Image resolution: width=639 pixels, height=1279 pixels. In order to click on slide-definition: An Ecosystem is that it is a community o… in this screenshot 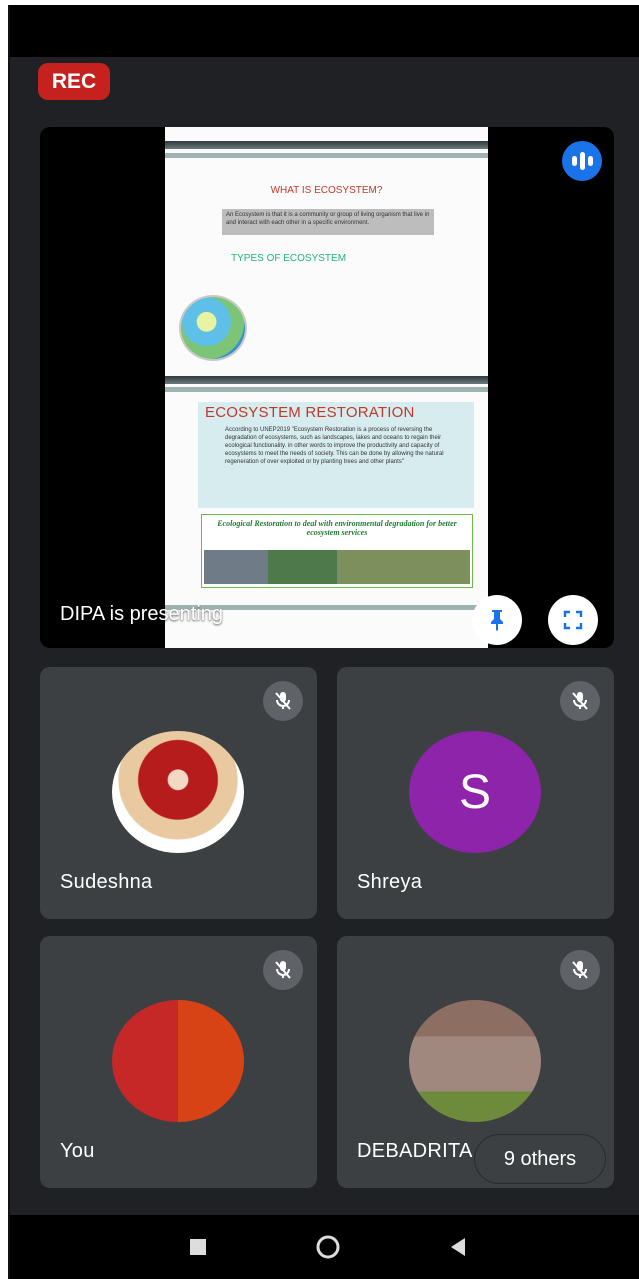, I will do `click(328, 222)`.